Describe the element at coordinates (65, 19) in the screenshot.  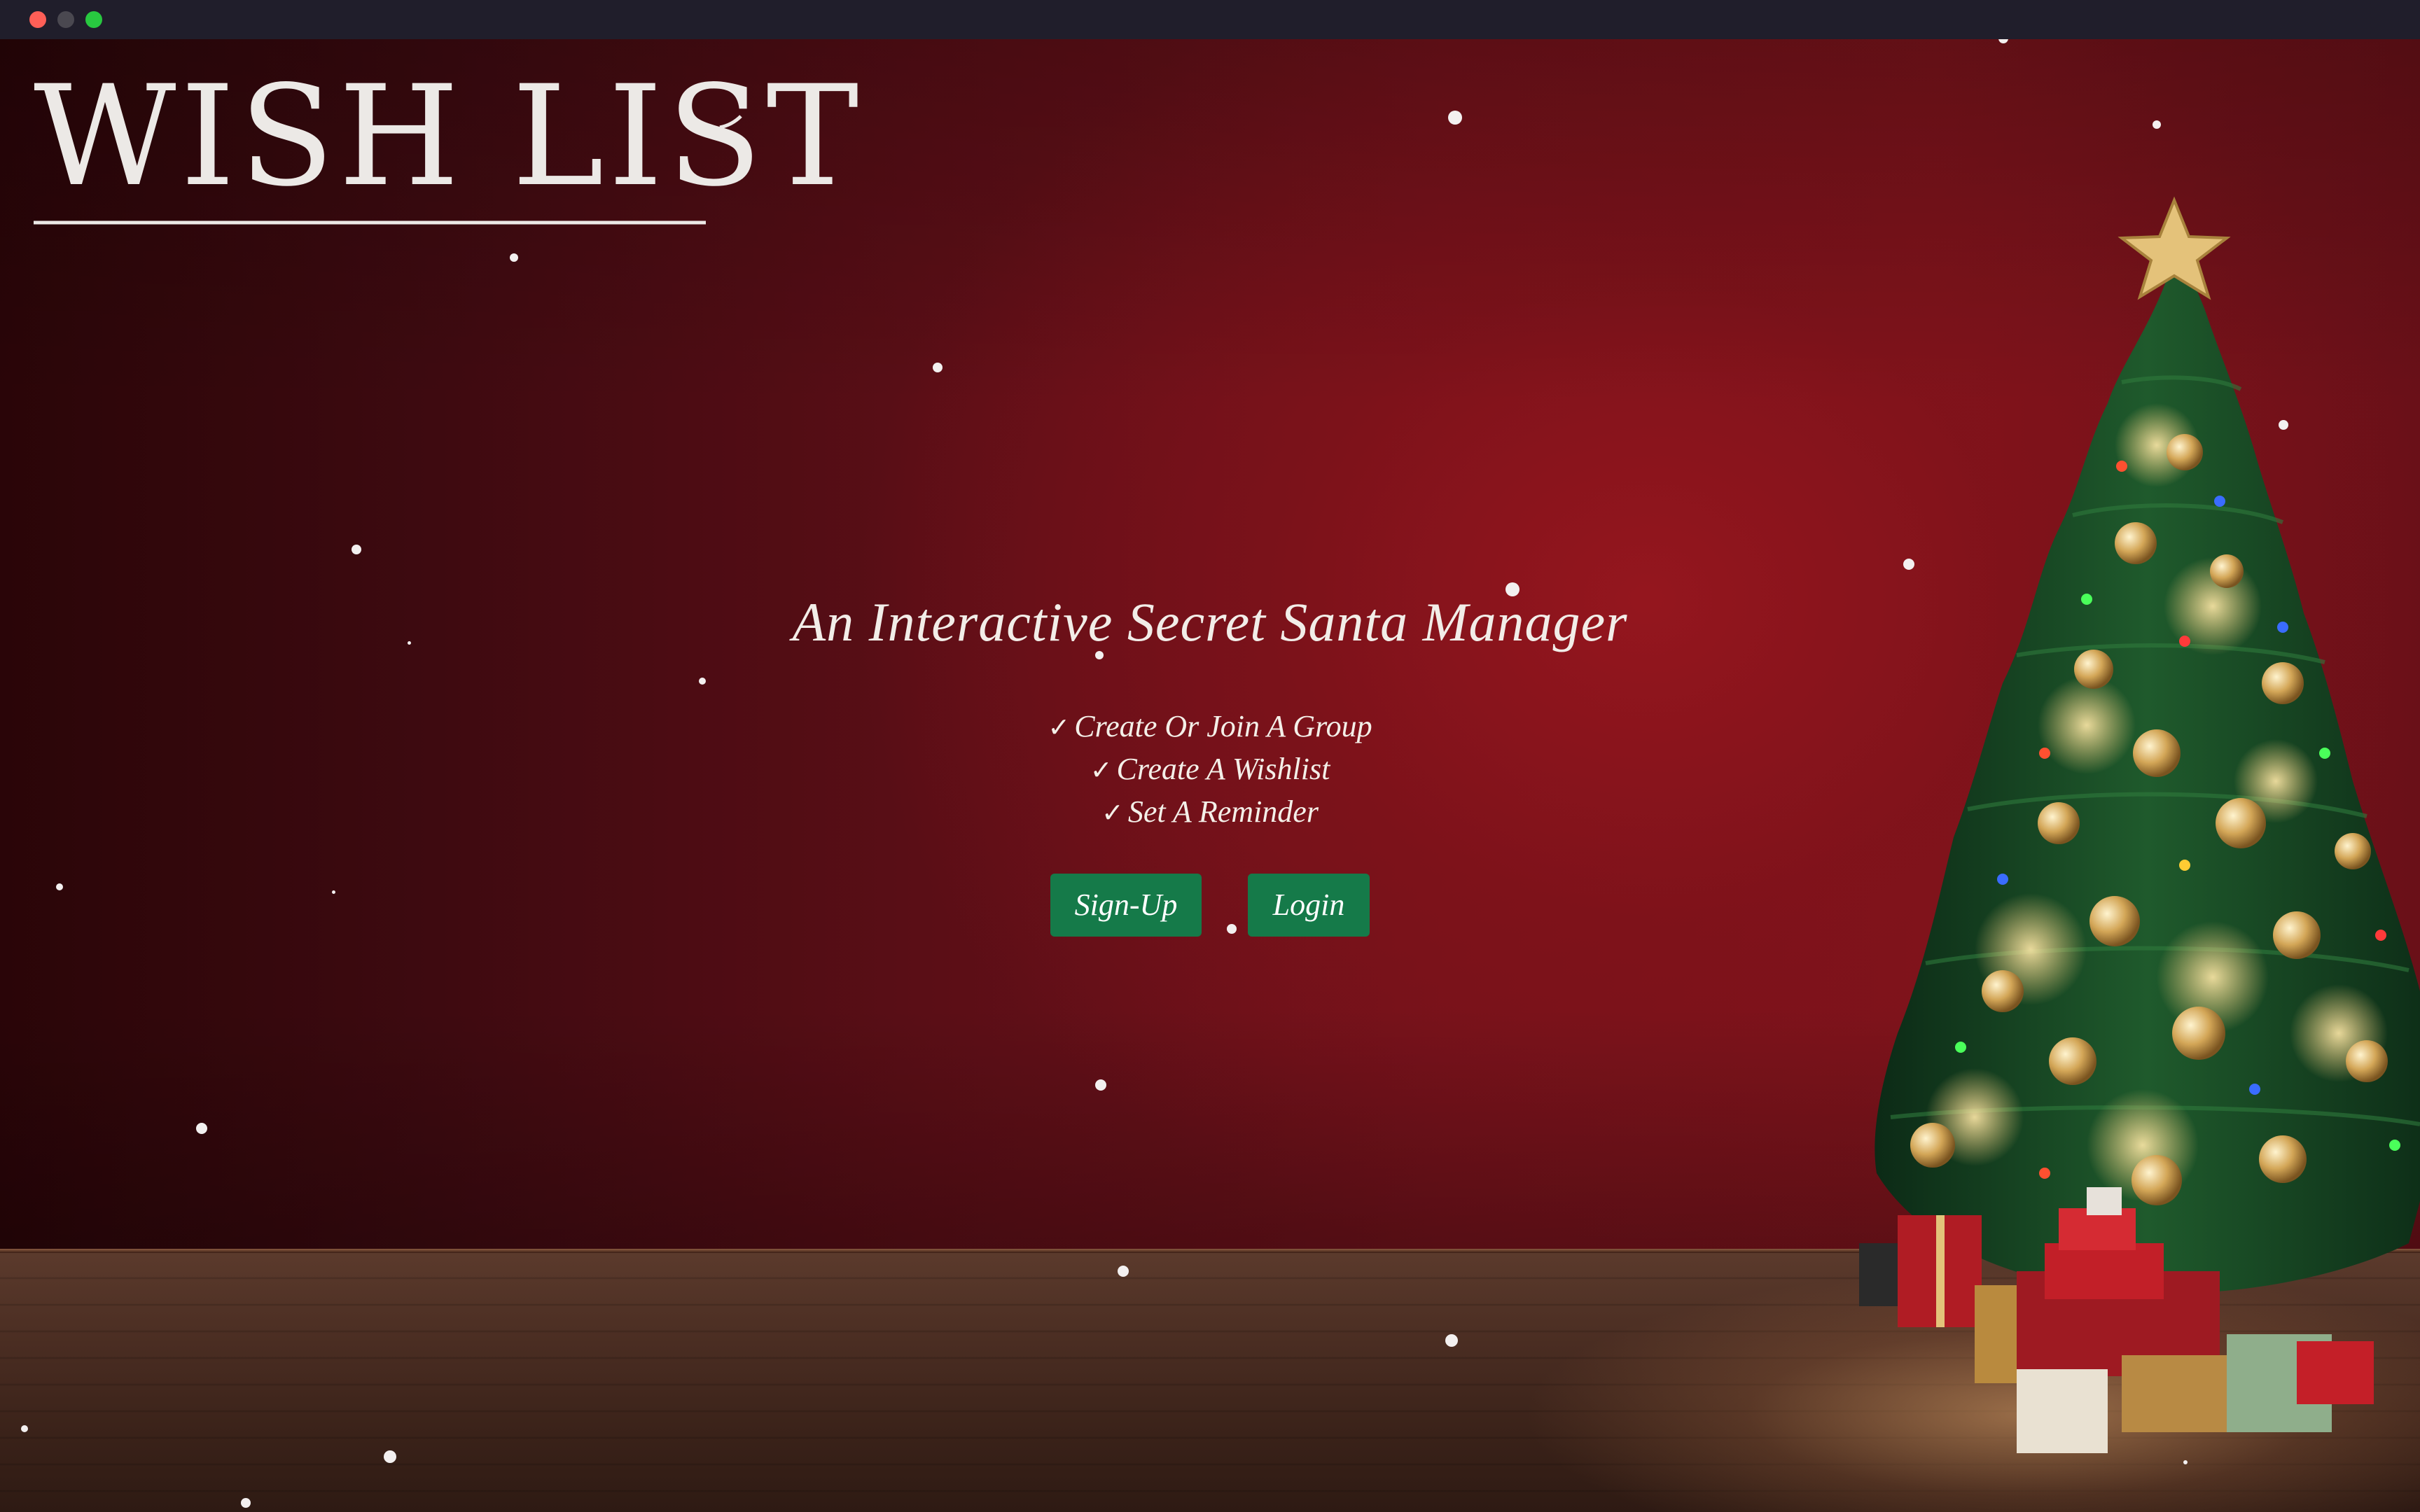
I see `minimize-window-button` at that location.